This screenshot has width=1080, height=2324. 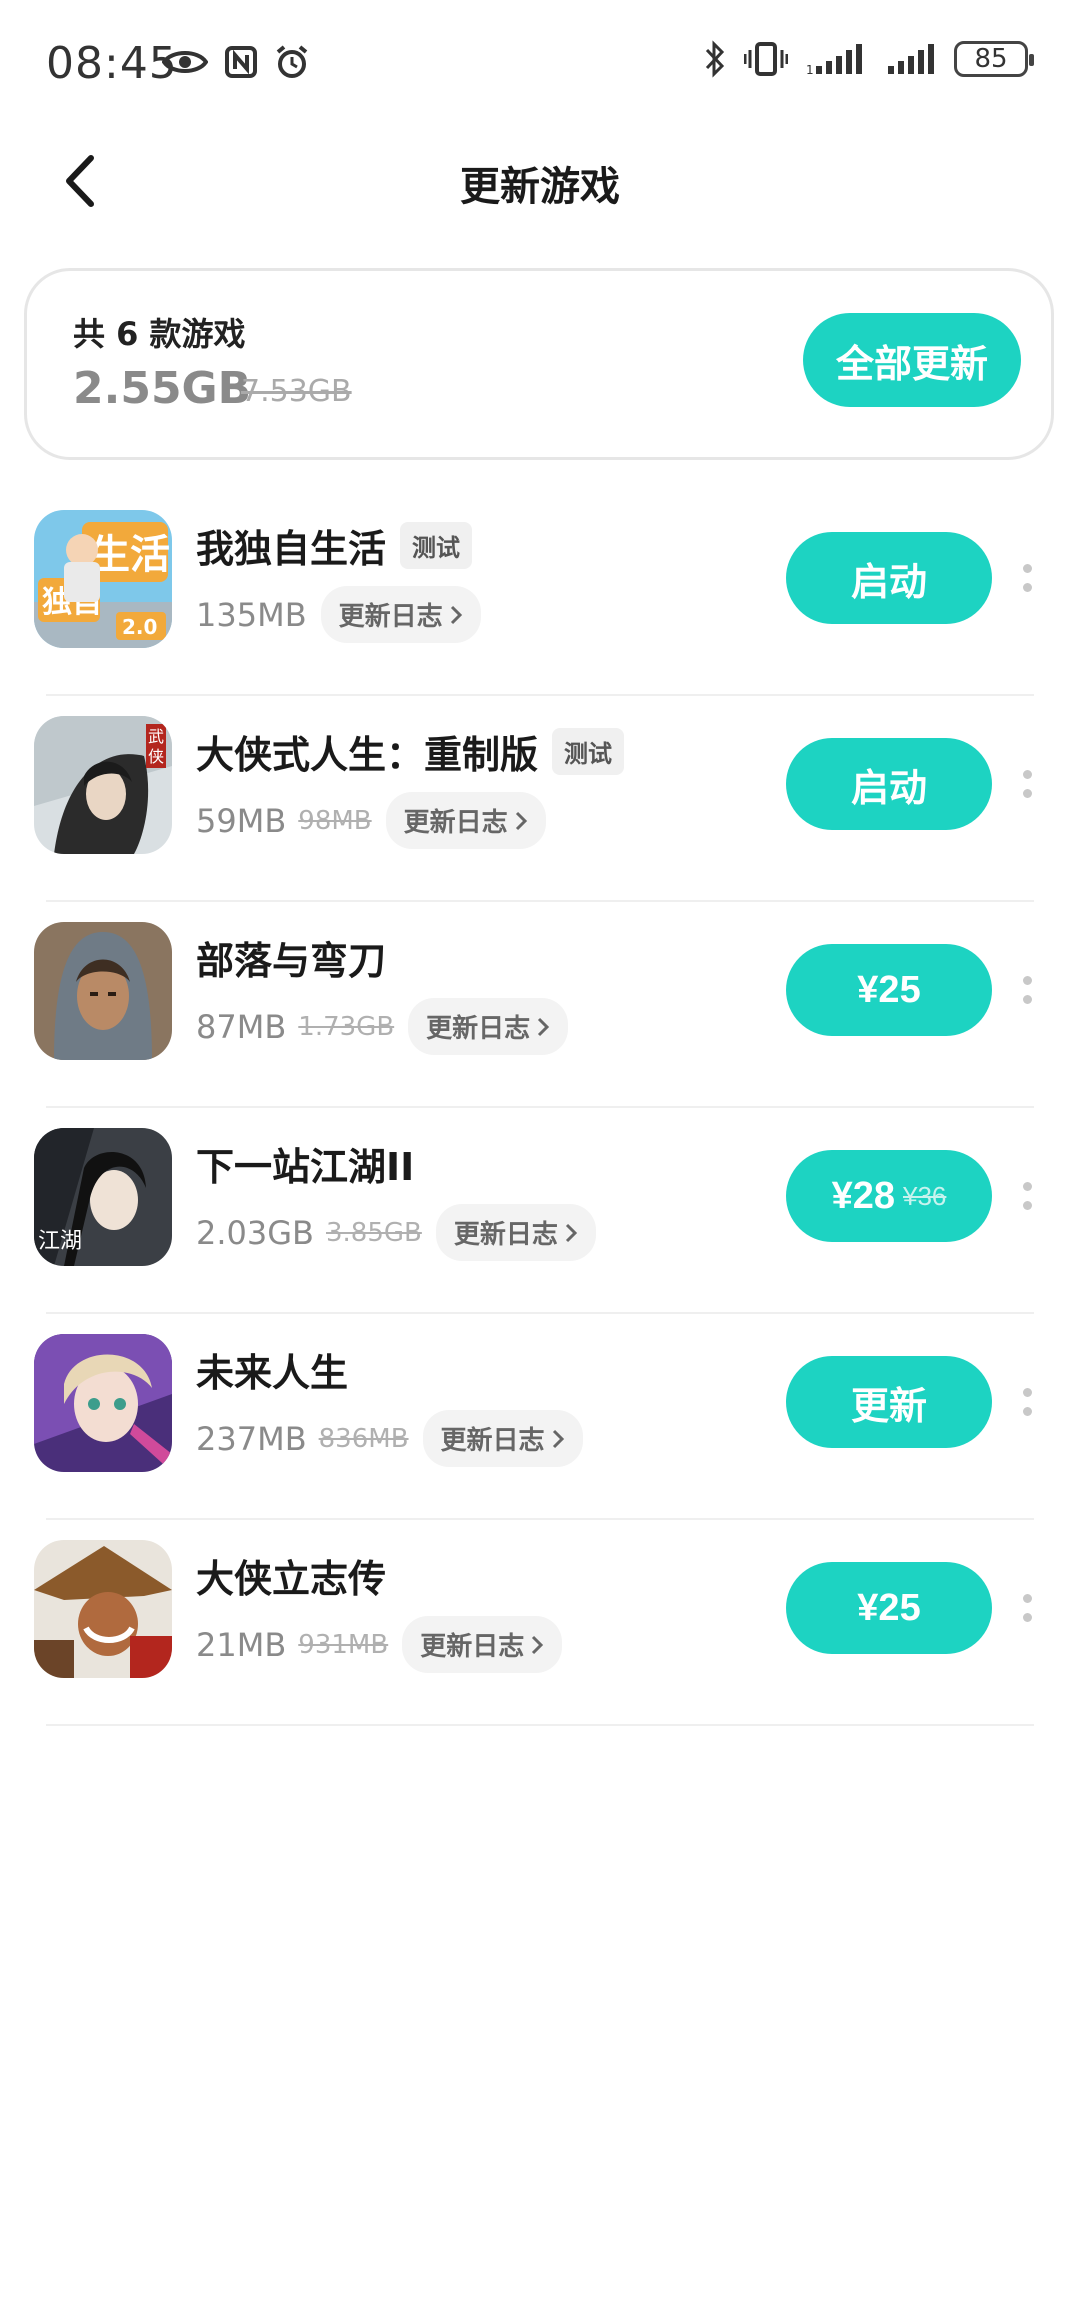 I want to click on game-row: 未来人生 237MB 836MB 更新日志 更新, so click(x=540, y=1417).